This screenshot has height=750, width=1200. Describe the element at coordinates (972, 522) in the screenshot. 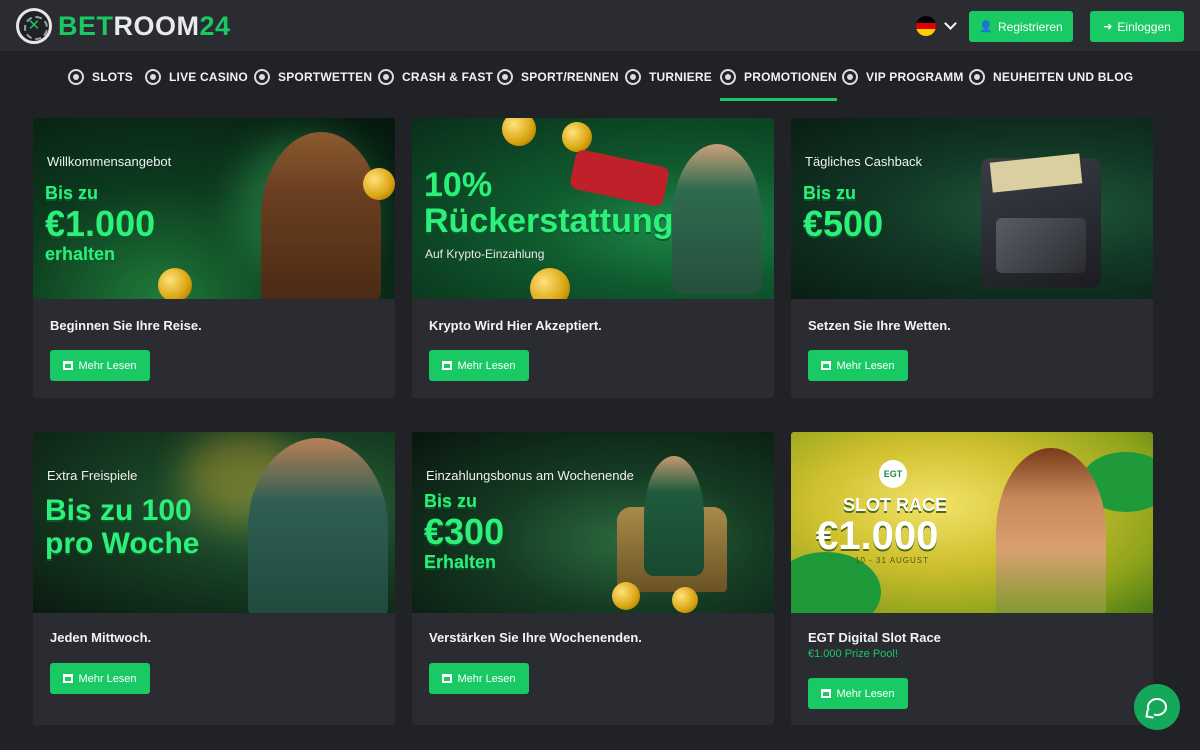

I see `promo-banner-slot-race: EGT SLOT RACE €1.000 10 - 31 AUGUST` at that location.